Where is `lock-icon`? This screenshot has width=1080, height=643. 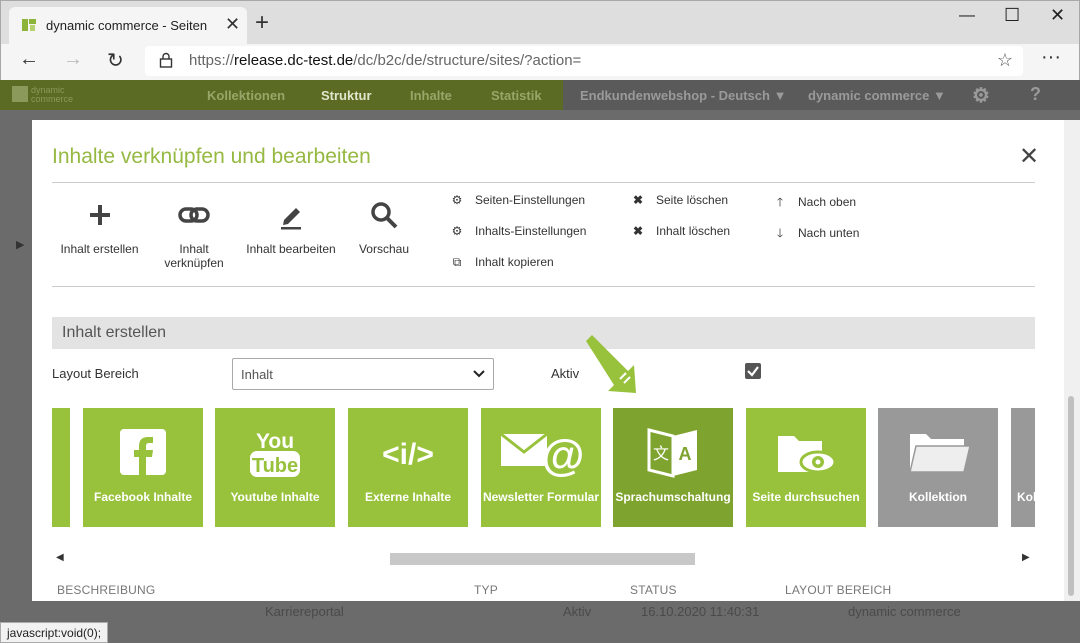
lock-icon is located at coordinates (166, 60).